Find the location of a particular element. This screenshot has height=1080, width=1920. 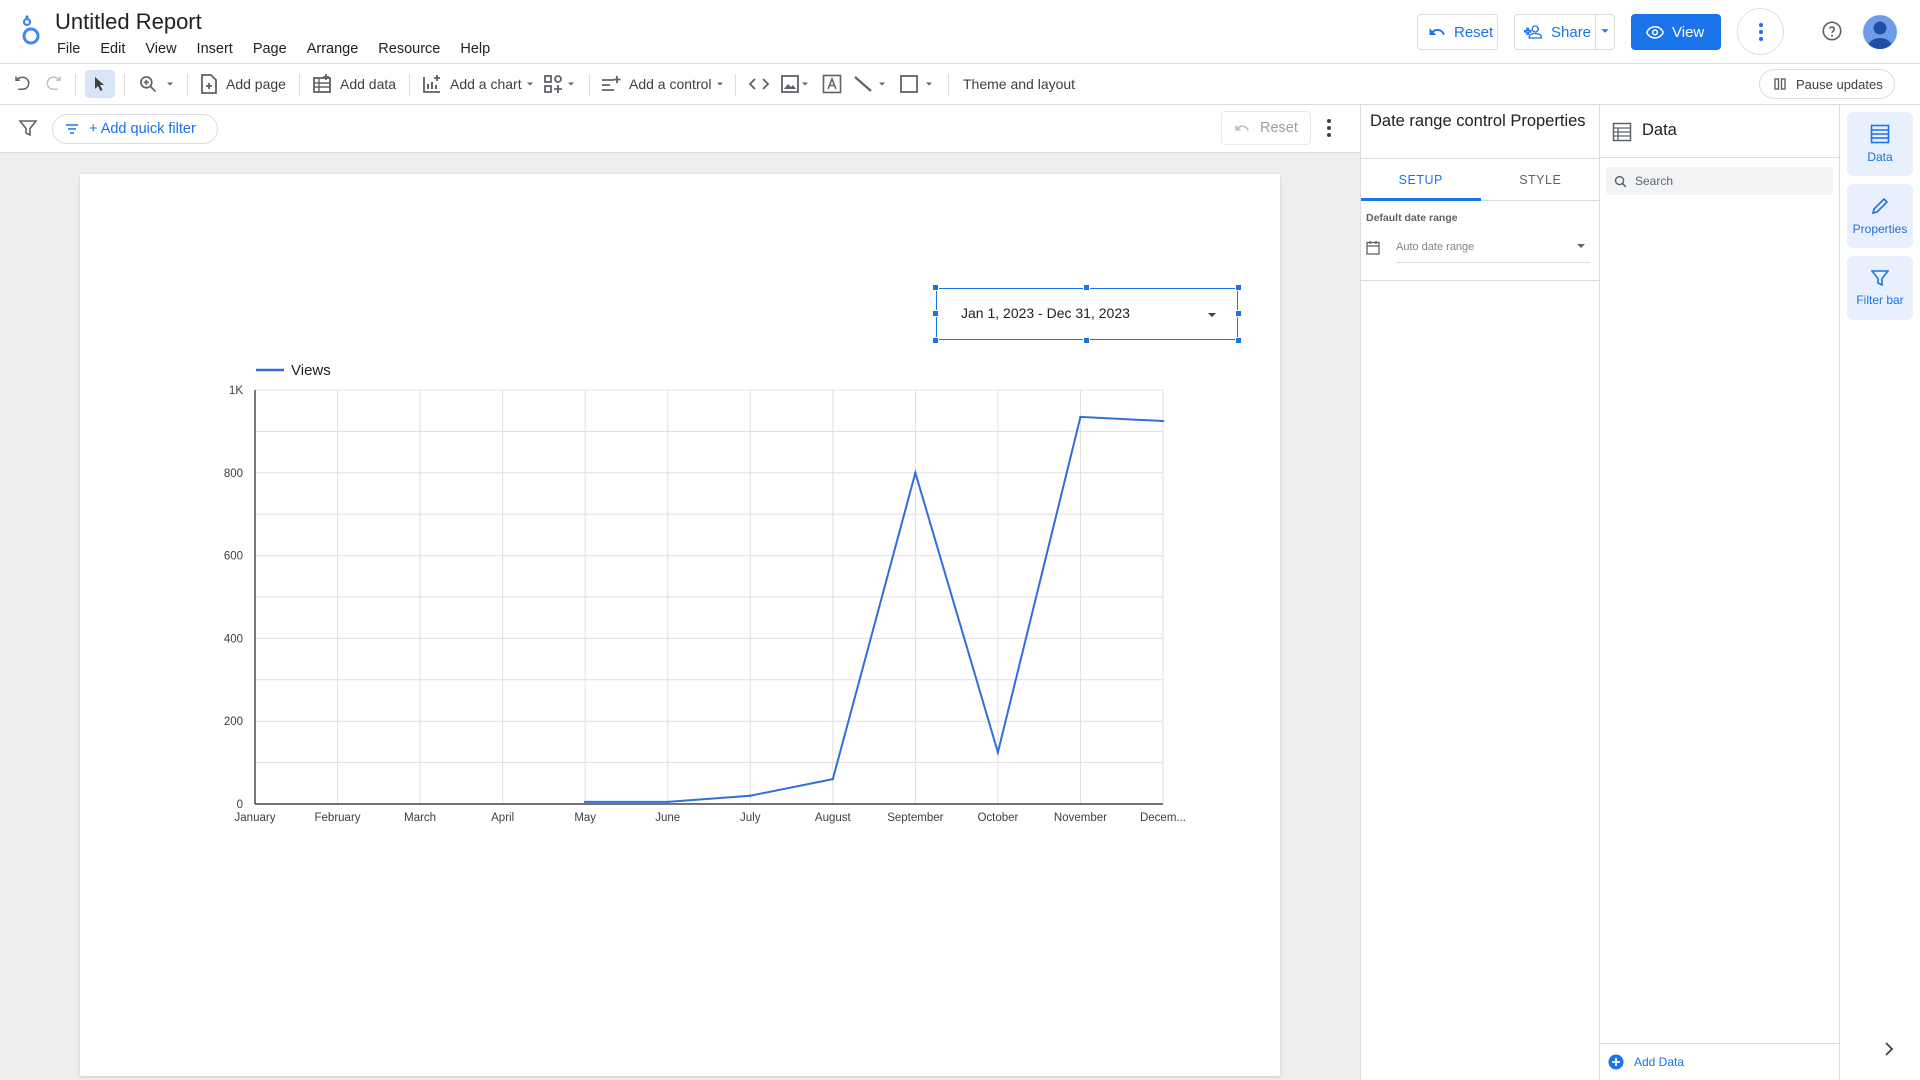

add-page-icon is located at coordinates (209, 84).